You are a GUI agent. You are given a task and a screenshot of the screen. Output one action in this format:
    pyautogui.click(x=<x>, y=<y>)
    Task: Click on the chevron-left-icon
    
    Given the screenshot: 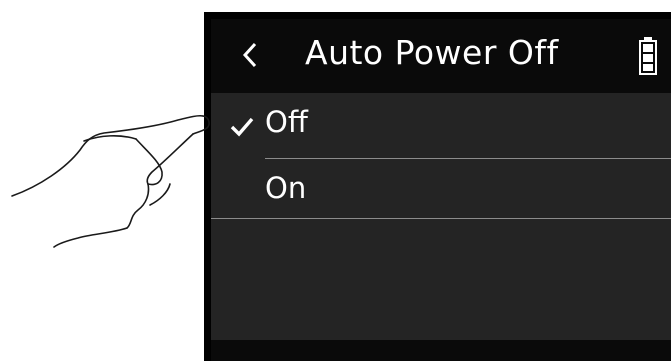 What is the action you would take?
    pyautogui.click(x=249, y=55)
    